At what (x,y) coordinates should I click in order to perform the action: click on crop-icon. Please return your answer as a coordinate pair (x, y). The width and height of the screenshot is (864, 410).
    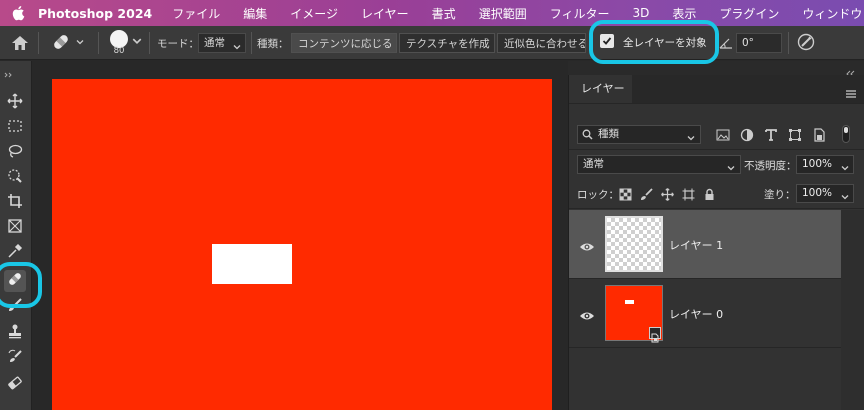
    Looking at the image, I should click on (15, 203).